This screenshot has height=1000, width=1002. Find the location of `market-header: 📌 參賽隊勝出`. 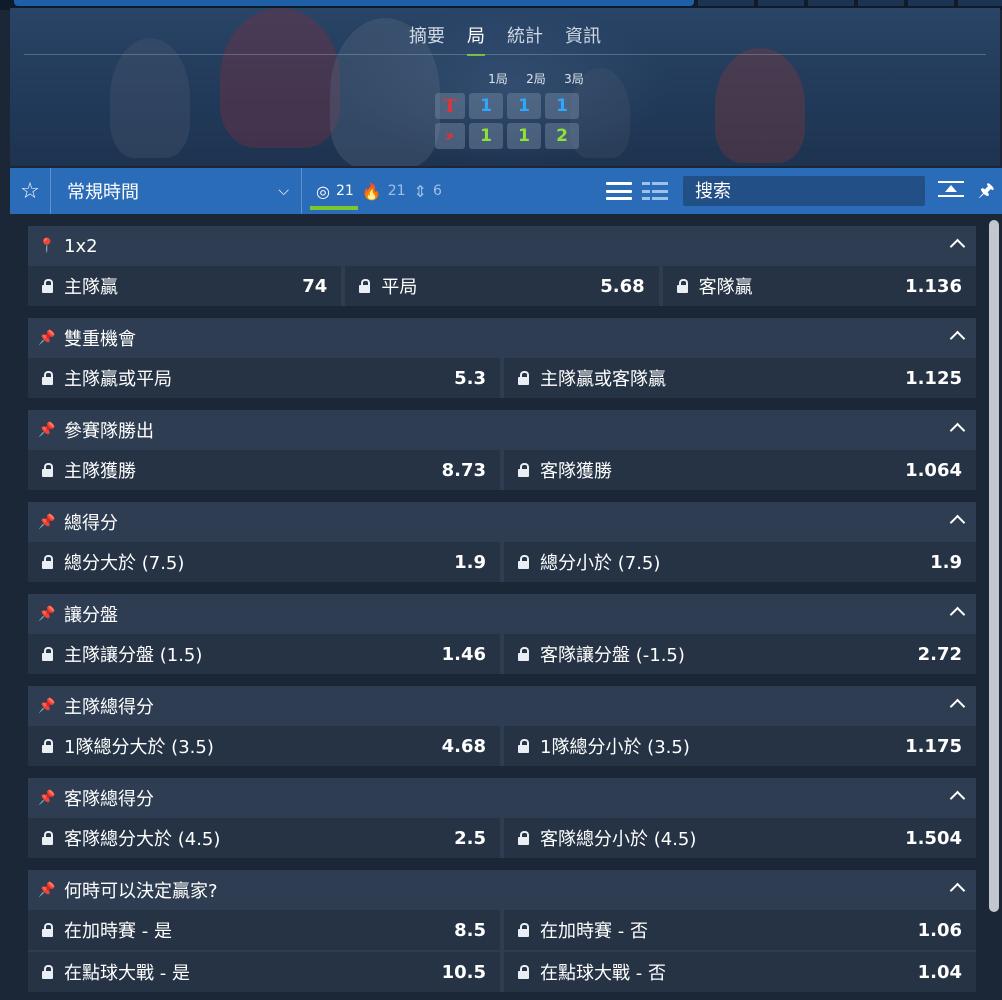

market-header: 📌 參賽隊勝出 is located at coordinates (502, 430).